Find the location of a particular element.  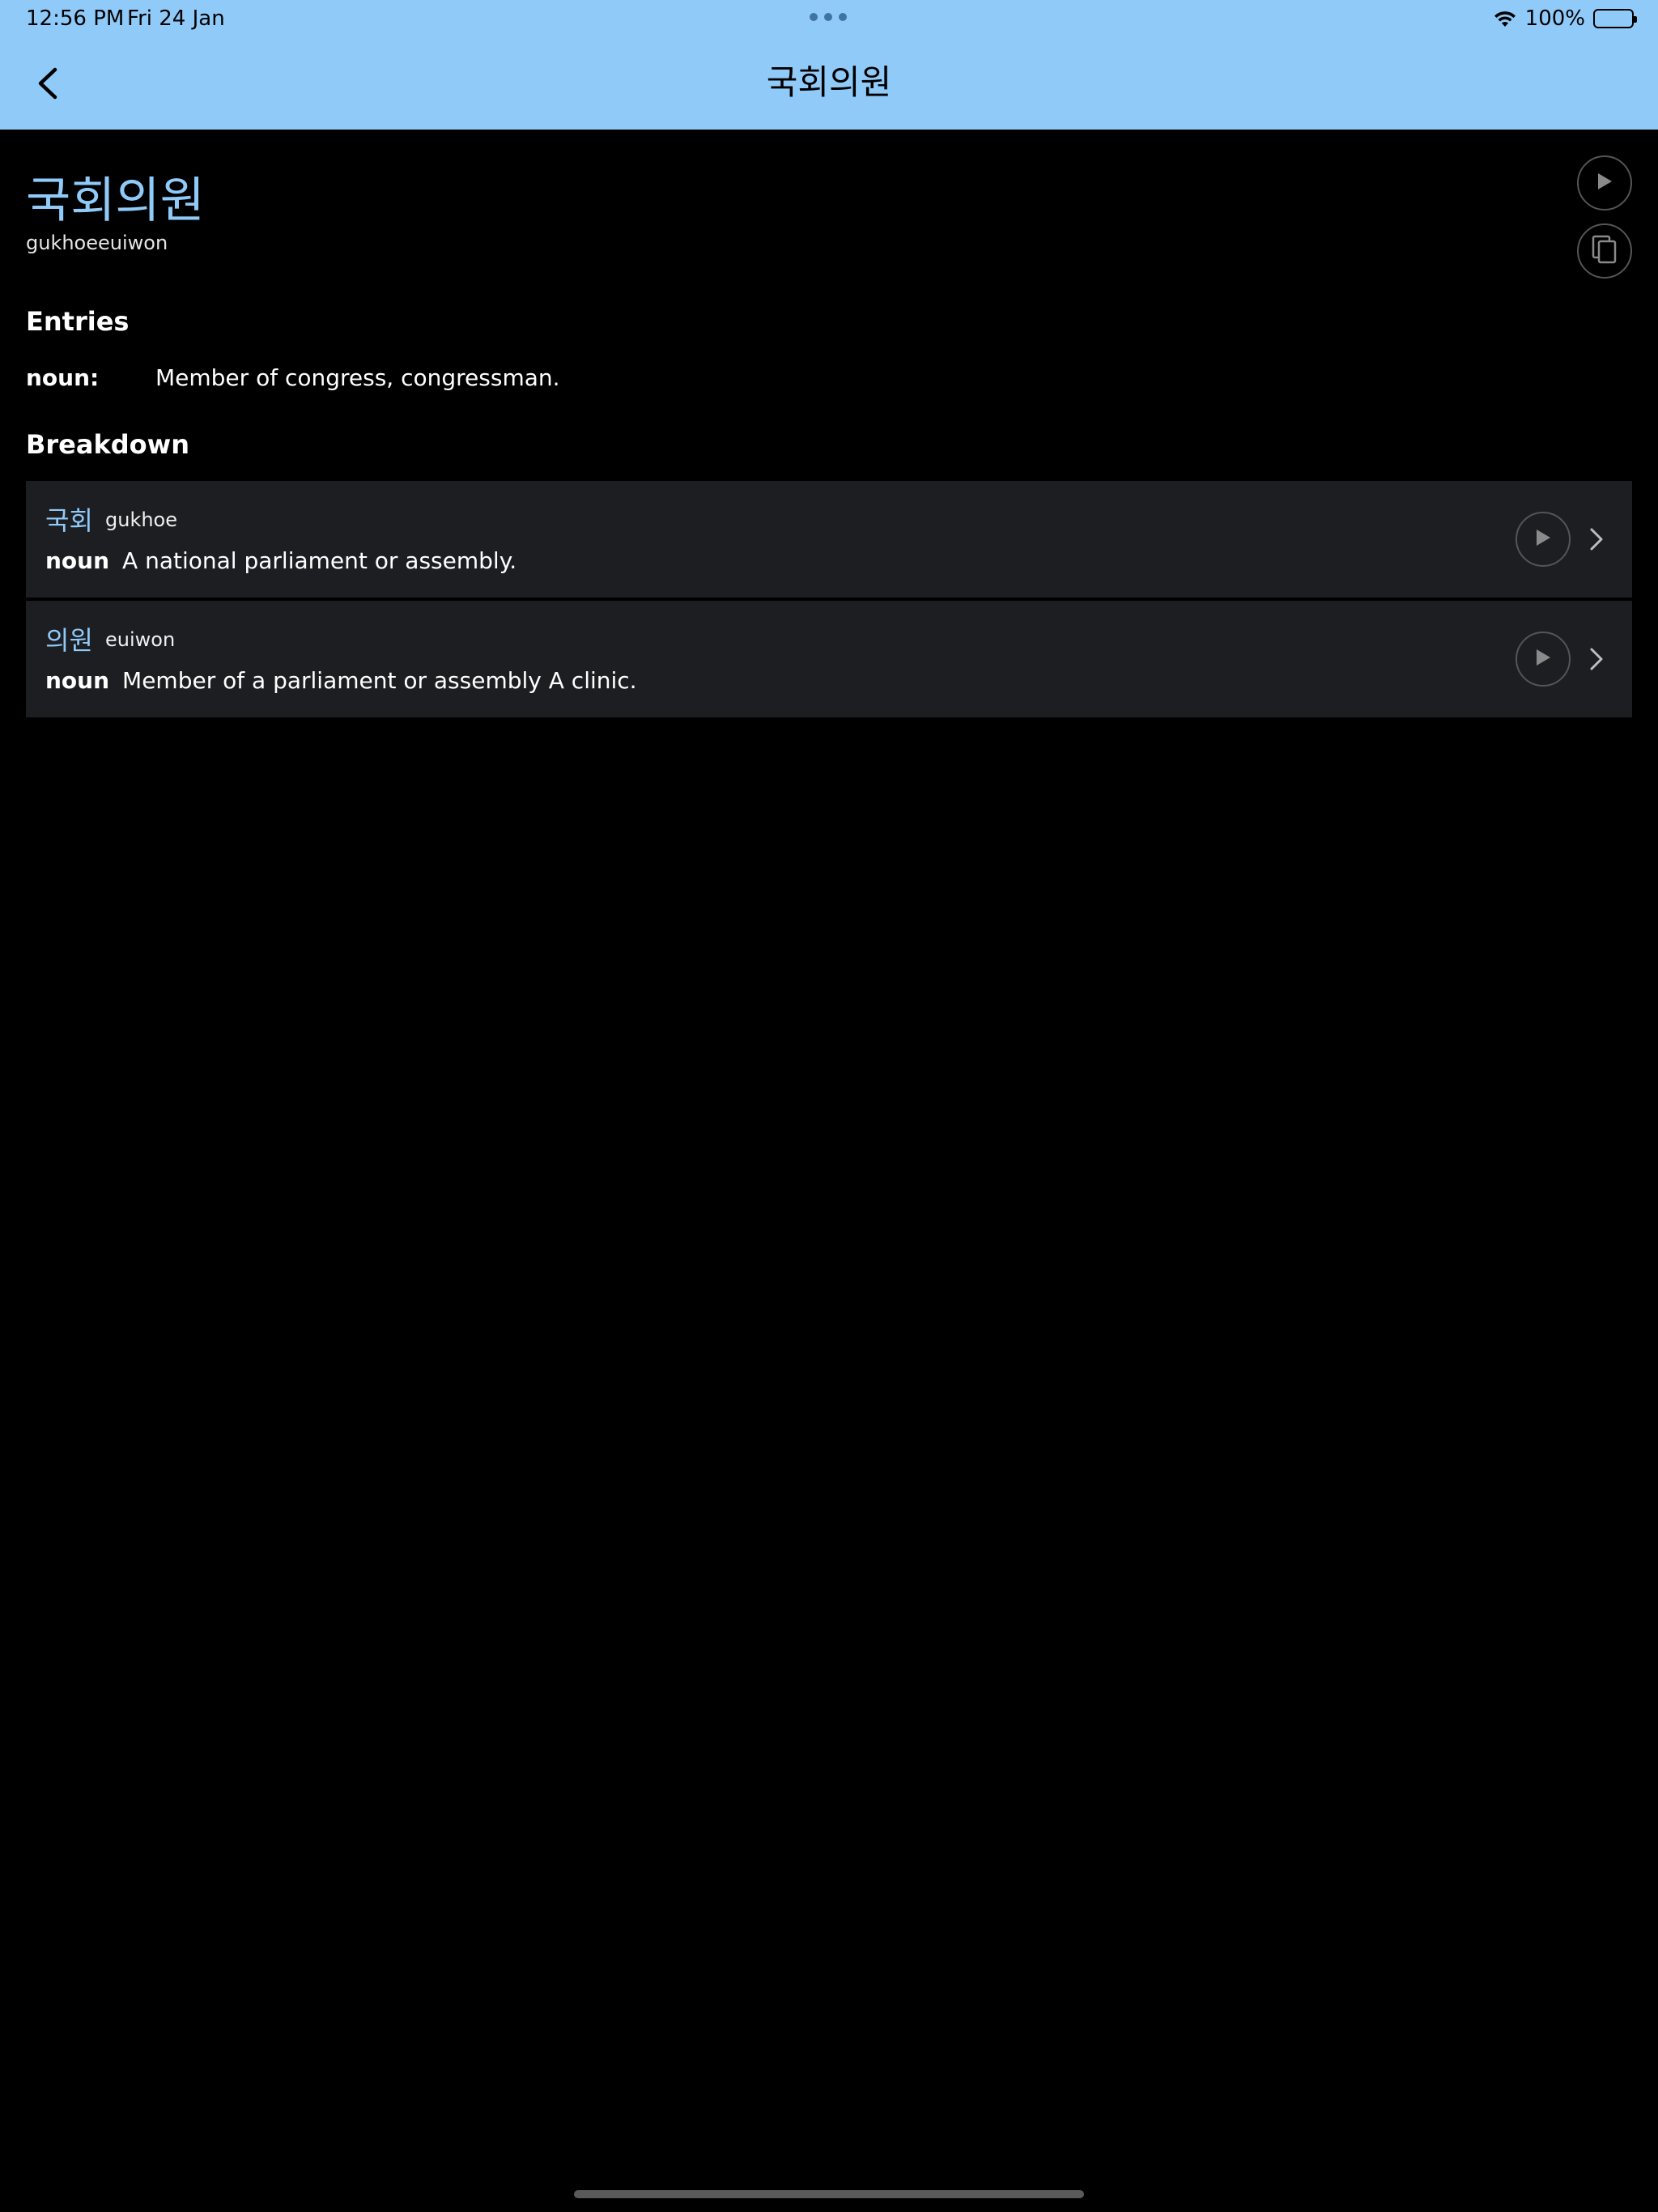

breakdown-heading: Breakdown is located at coordinates (107, 445).